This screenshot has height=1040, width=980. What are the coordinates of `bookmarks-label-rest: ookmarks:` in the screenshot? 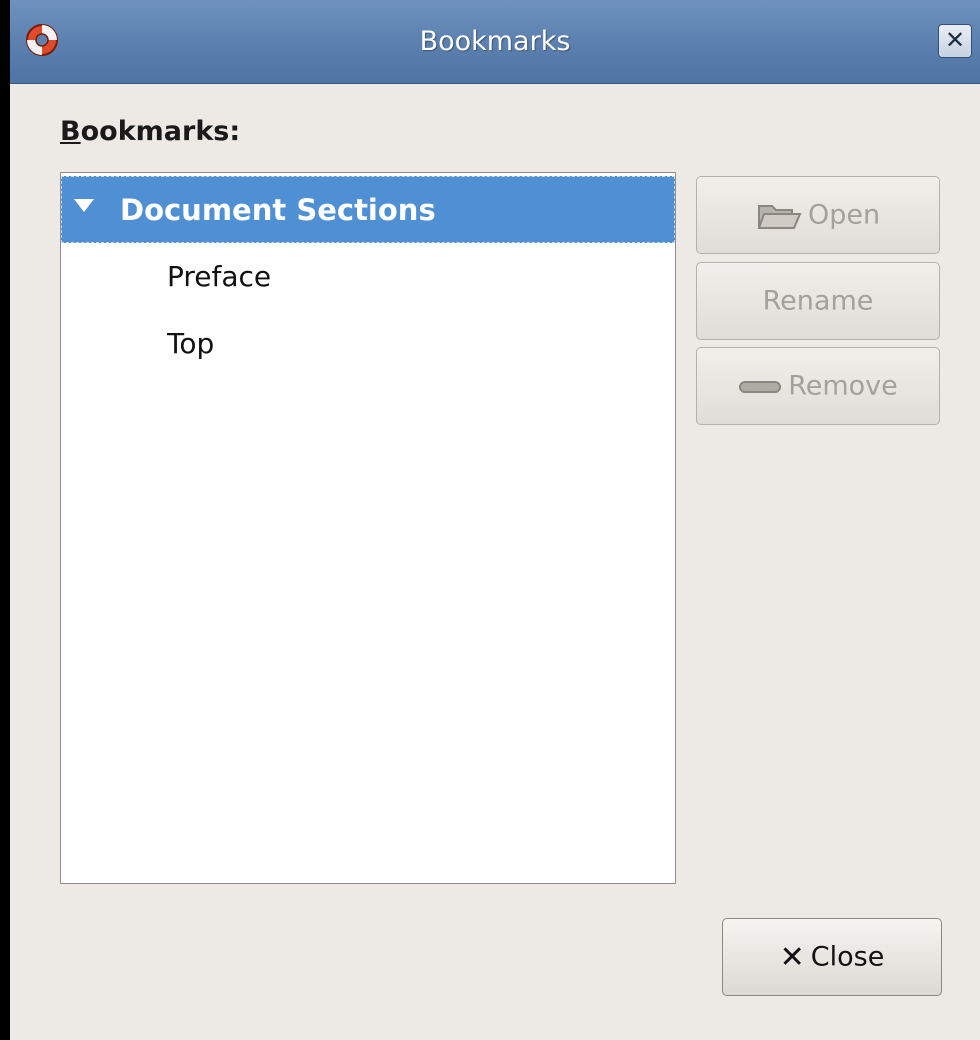 It's located at (160, 131).